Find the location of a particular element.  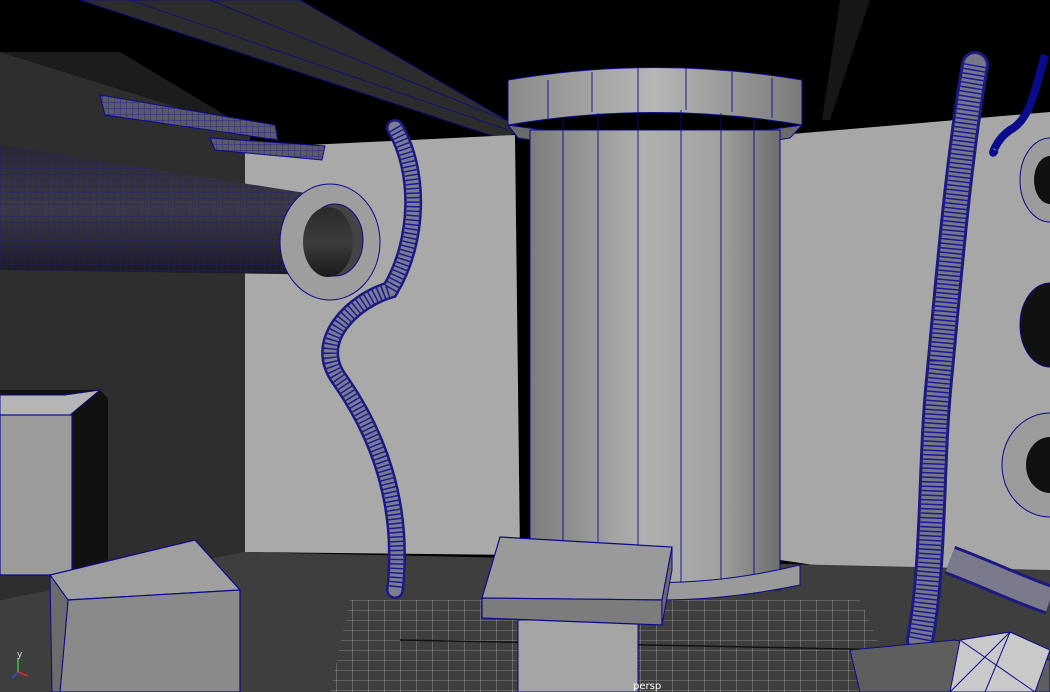

camera-label: persp is located at coordinates (647, 686).